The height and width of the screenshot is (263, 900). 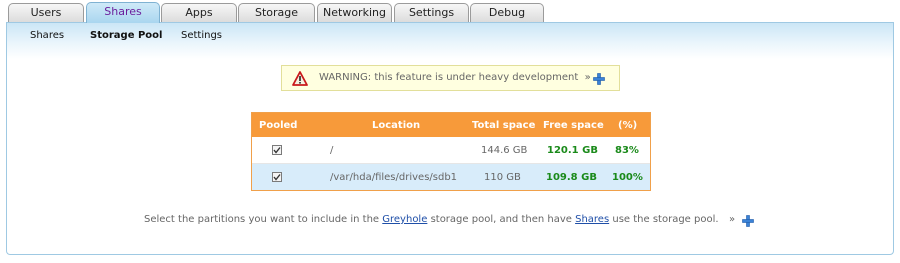 I want to click on total-space-cell: 144.6 GB, so click(x=504, y=150).